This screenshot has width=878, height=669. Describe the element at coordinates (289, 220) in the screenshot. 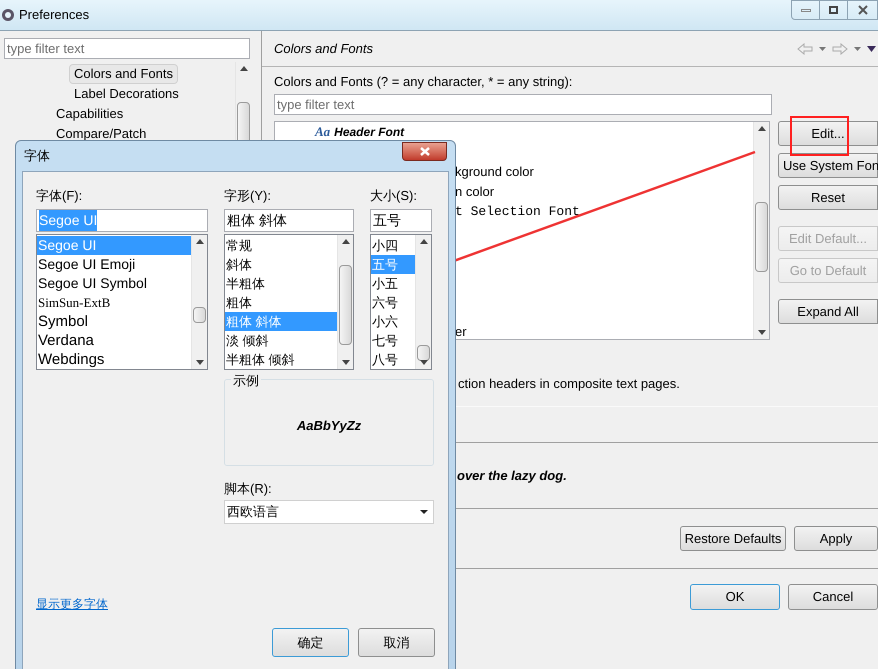

I see `text-field: 粗体 斜体` at that location.